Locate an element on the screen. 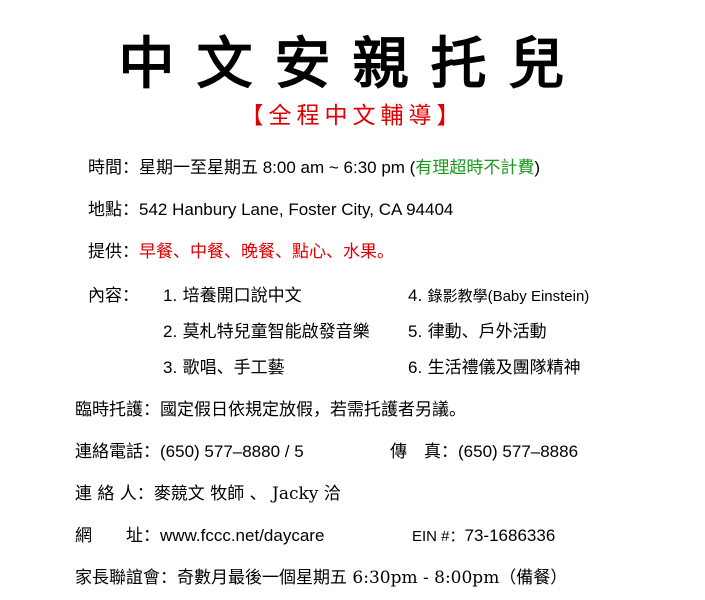  address-label: 地點： is located at coordinates (113, 210).